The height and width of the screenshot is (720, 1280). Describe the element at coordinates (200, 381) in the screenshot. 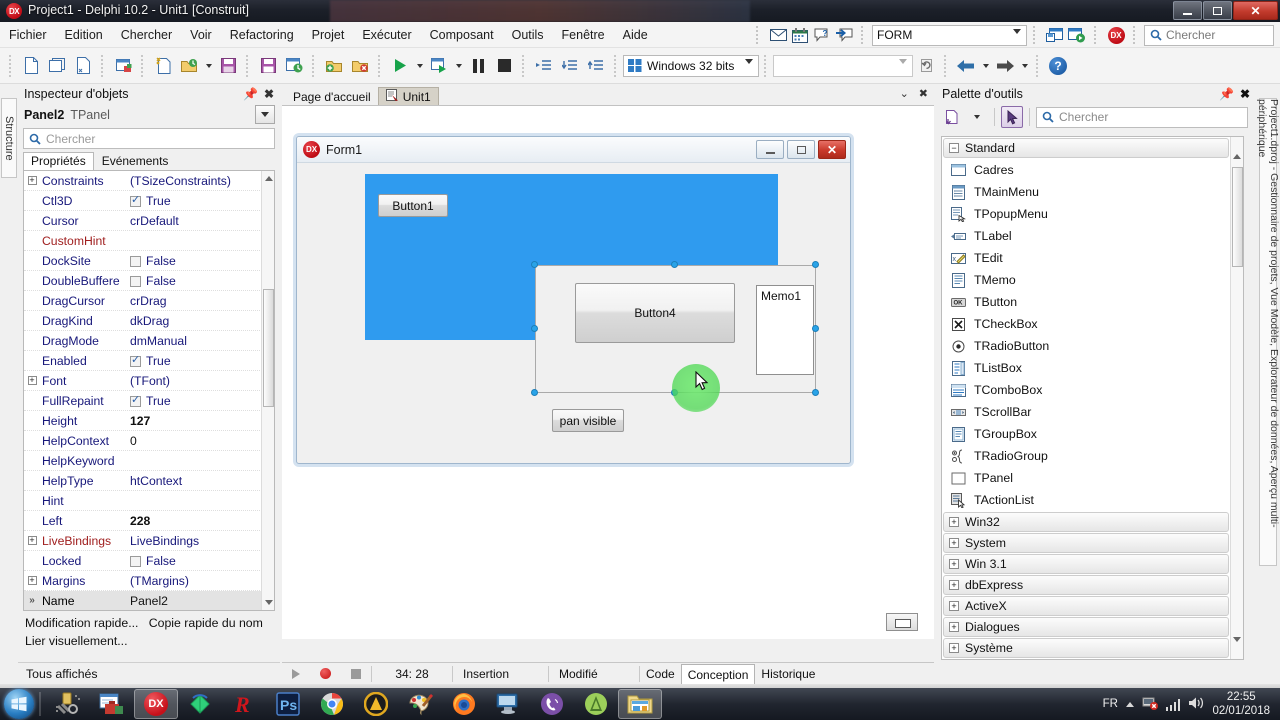

I see `property-value: (TFont)` at that location.